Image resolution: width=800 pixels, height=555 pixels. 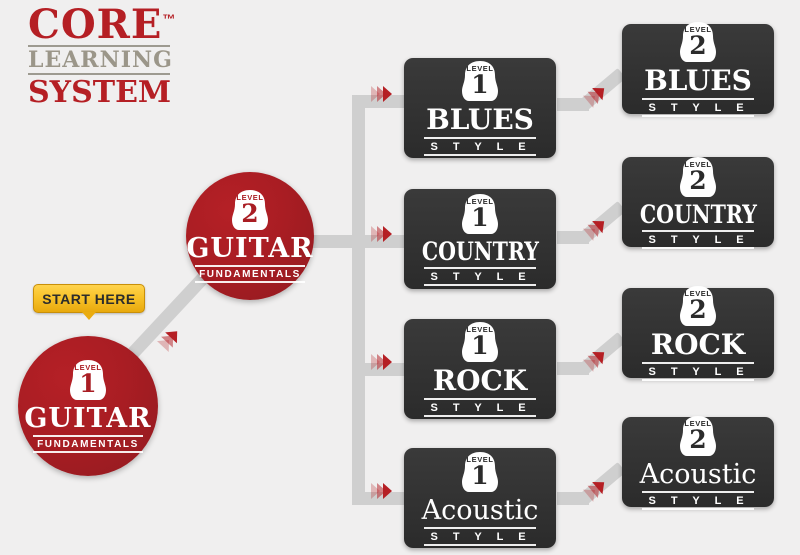 I want to click on arrow-to-acoustic1, so click(x=381, y=491).